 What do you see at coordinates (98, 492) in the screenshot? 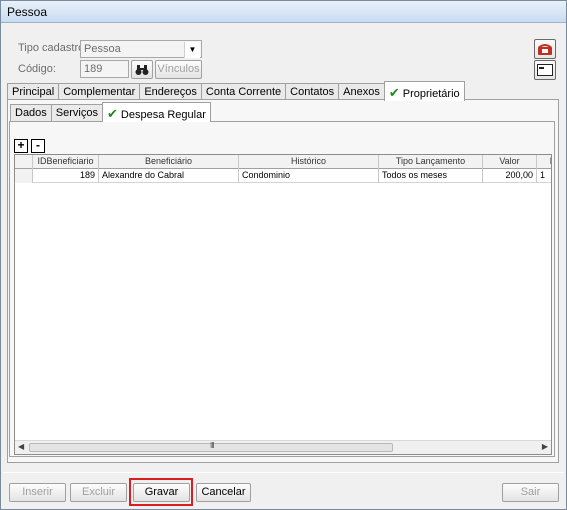
I see `excluir-button: Excluir` at bounding box center [98, 492].